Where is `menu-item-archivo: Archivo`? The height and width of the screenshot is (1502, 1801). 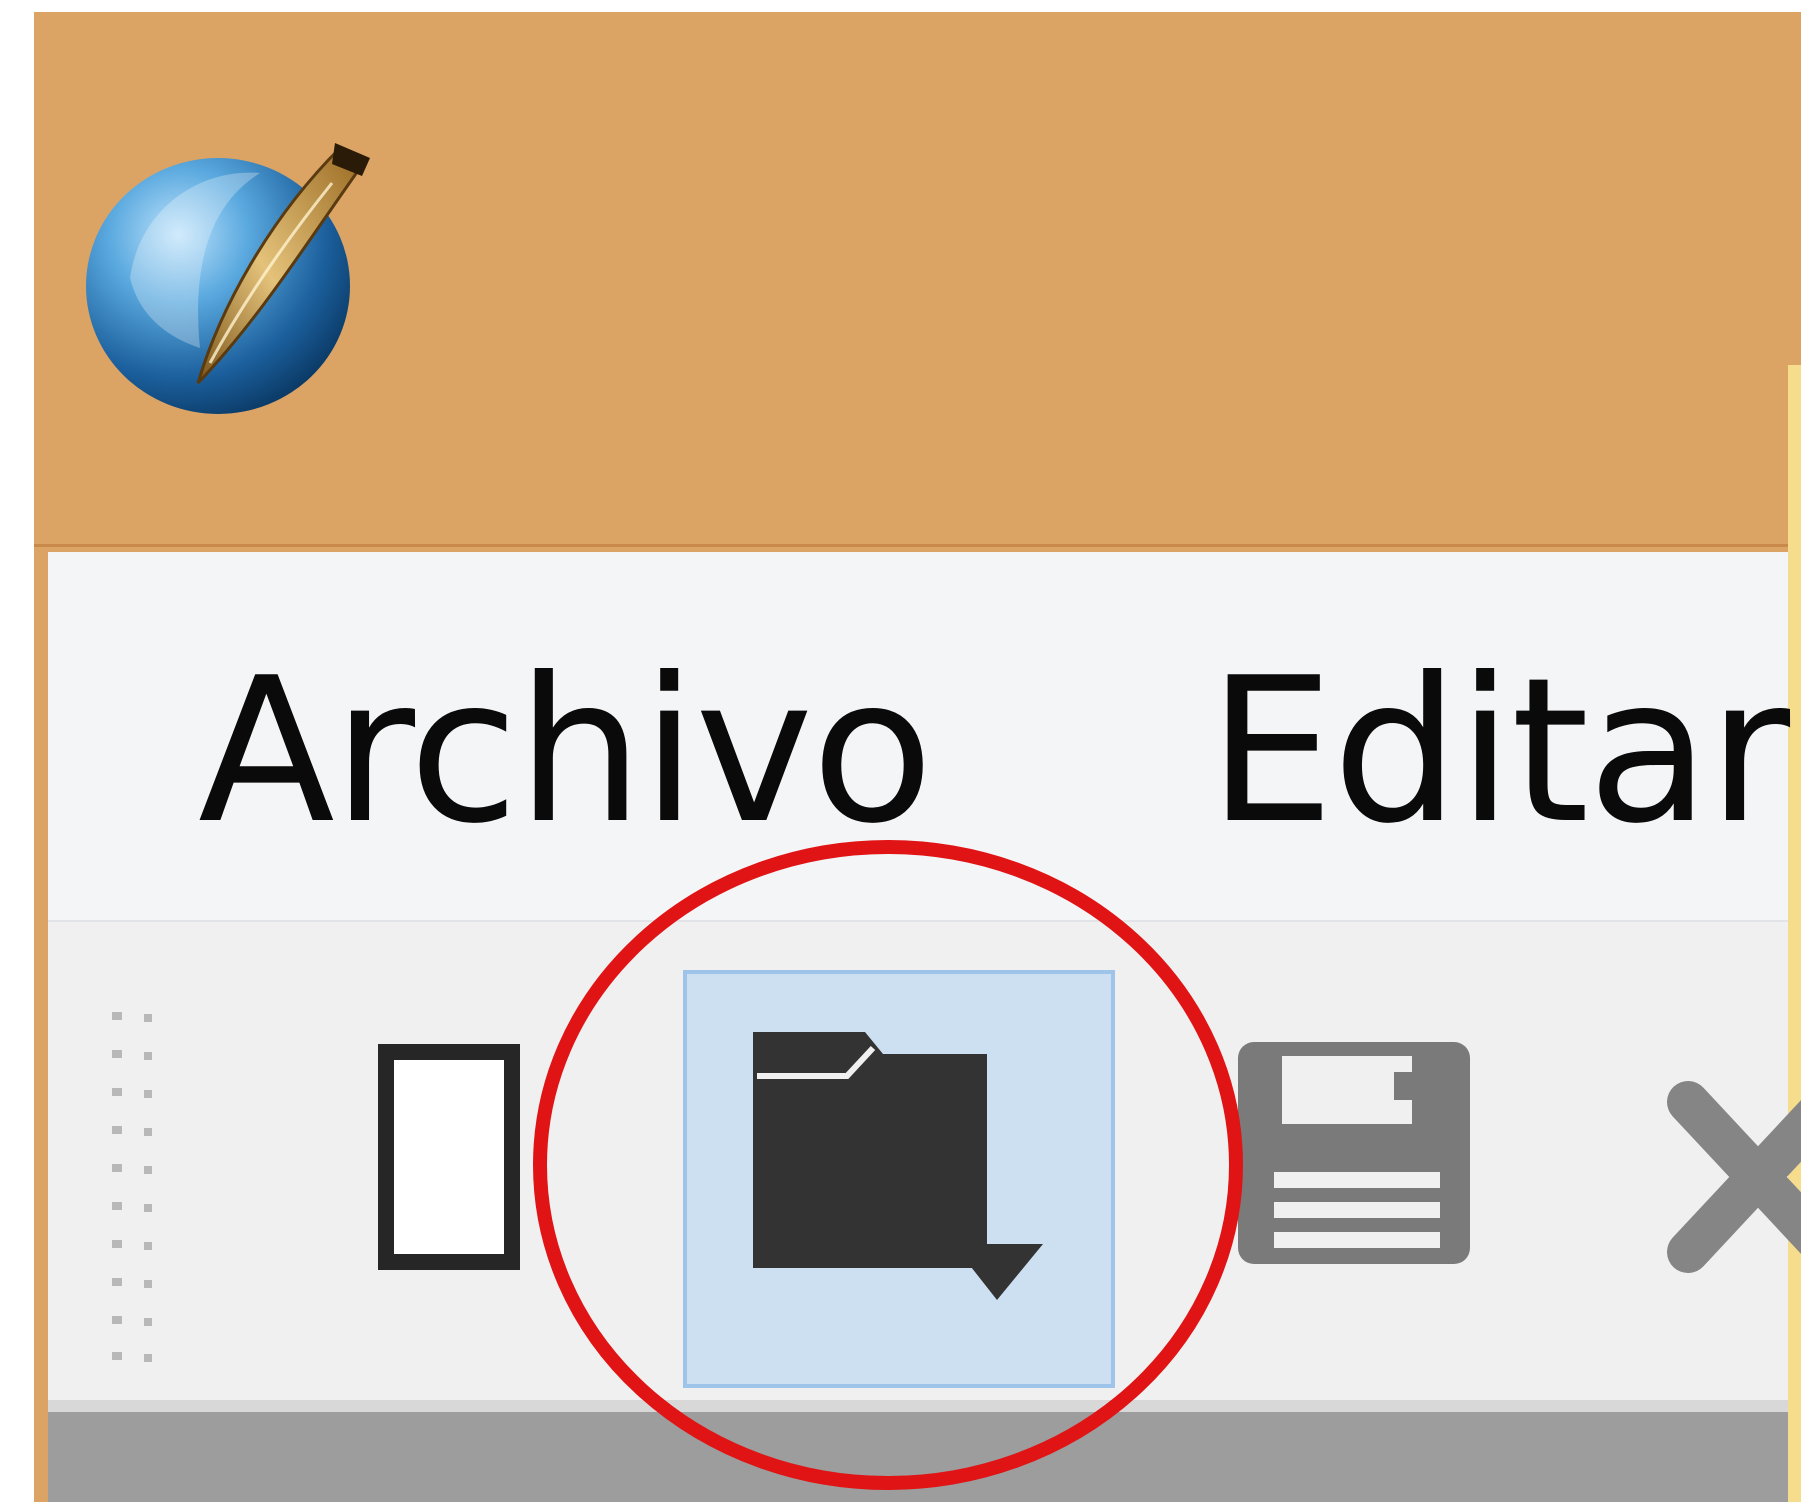 menu-item-archivo: Archivo is located at coordinates (566, 752).